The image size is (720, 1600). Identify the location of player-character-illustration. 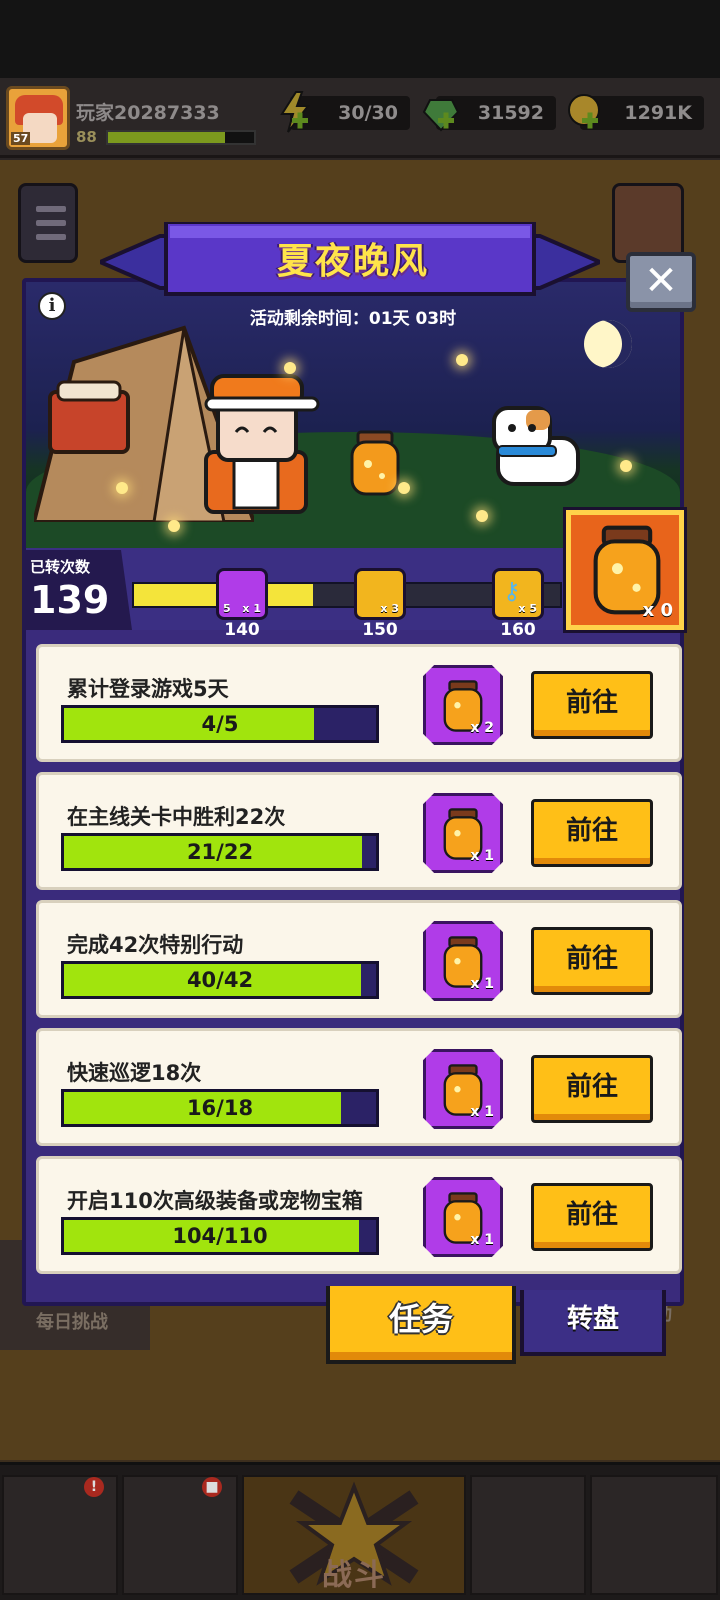
(262, 444).